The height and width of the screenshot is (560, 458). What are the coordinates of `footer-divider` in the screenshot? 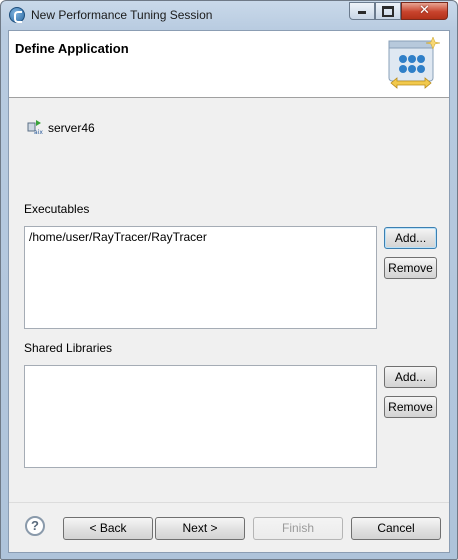 It's located at (229, 502).